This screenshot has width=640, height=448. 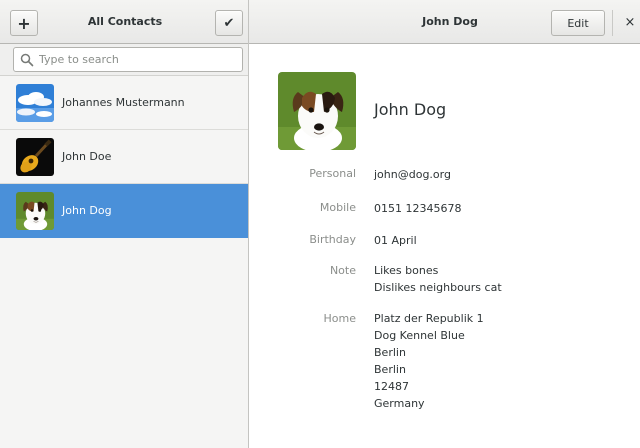 What do you see at coordinates (27, 59) in the screenshot?
I see `search-icon` at bounding box center [27, 59].